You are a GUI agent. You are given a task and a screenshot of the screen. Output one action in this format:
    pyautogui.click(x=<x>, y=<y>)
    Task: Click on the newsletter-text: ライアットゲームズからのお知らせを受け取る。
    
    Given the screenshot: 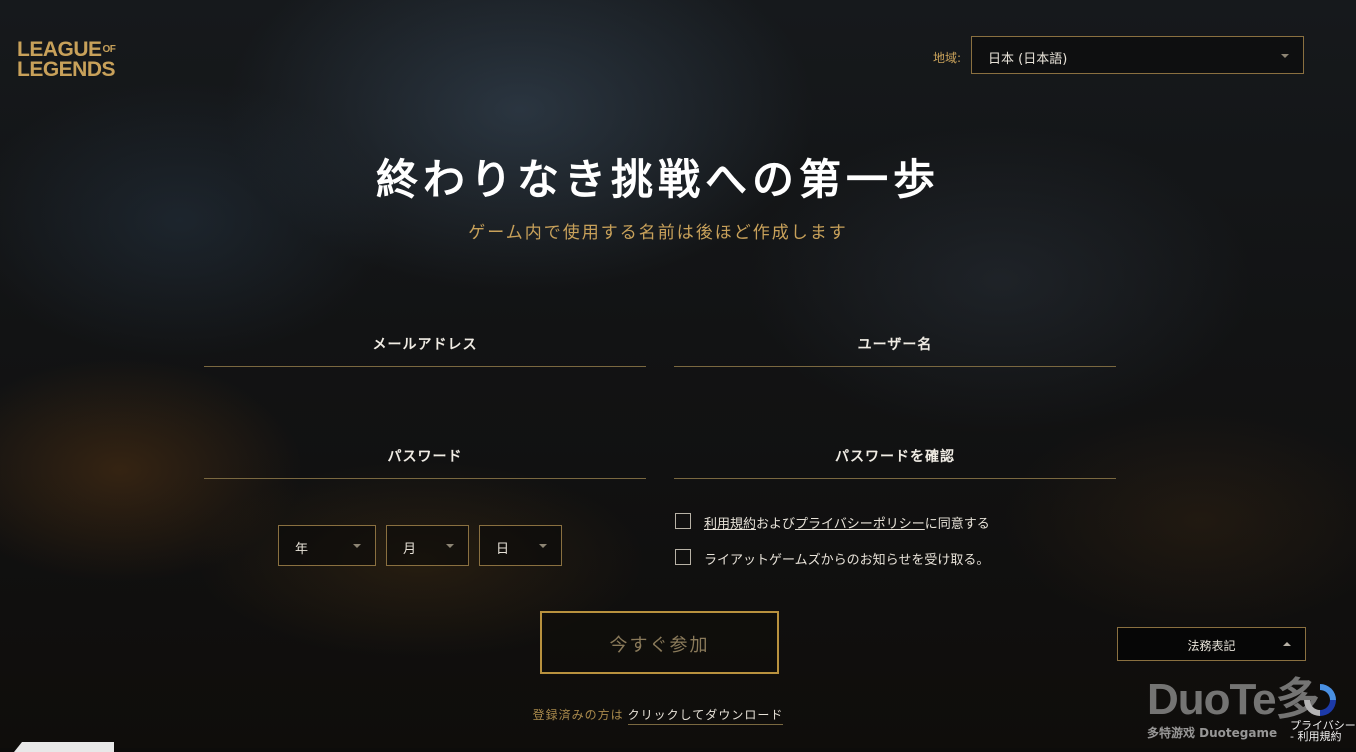 What is the action you would take?
    pyautogui.click(x=847, y=560)
    